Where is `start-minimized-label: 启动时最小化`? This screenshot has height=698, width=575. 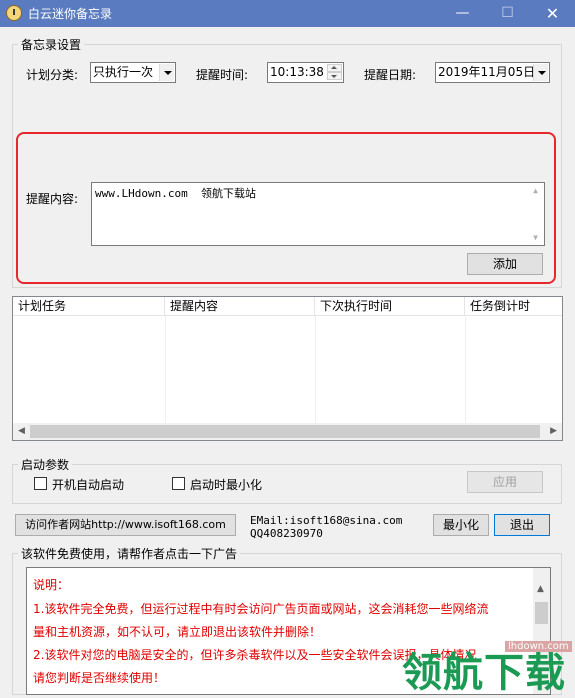 start-minimized-label: 启动时最小化 is located at coordinates (226, 484).